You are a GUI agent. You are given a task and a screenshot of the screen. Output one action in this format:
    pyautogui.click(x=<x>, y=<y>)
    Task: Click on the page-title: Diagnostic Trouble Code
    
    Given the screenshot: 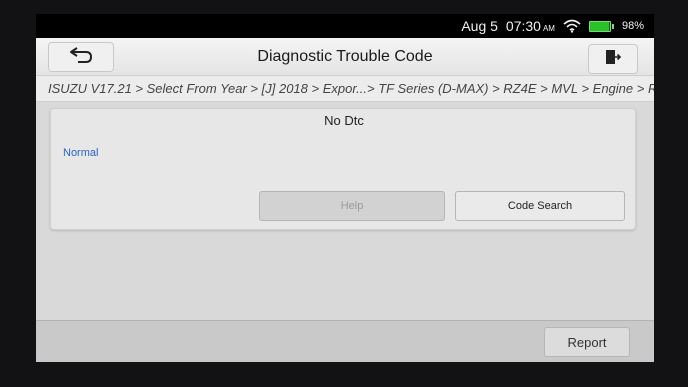 What is the action you would take?
    pyautogui.click(x=345, y=56)
    